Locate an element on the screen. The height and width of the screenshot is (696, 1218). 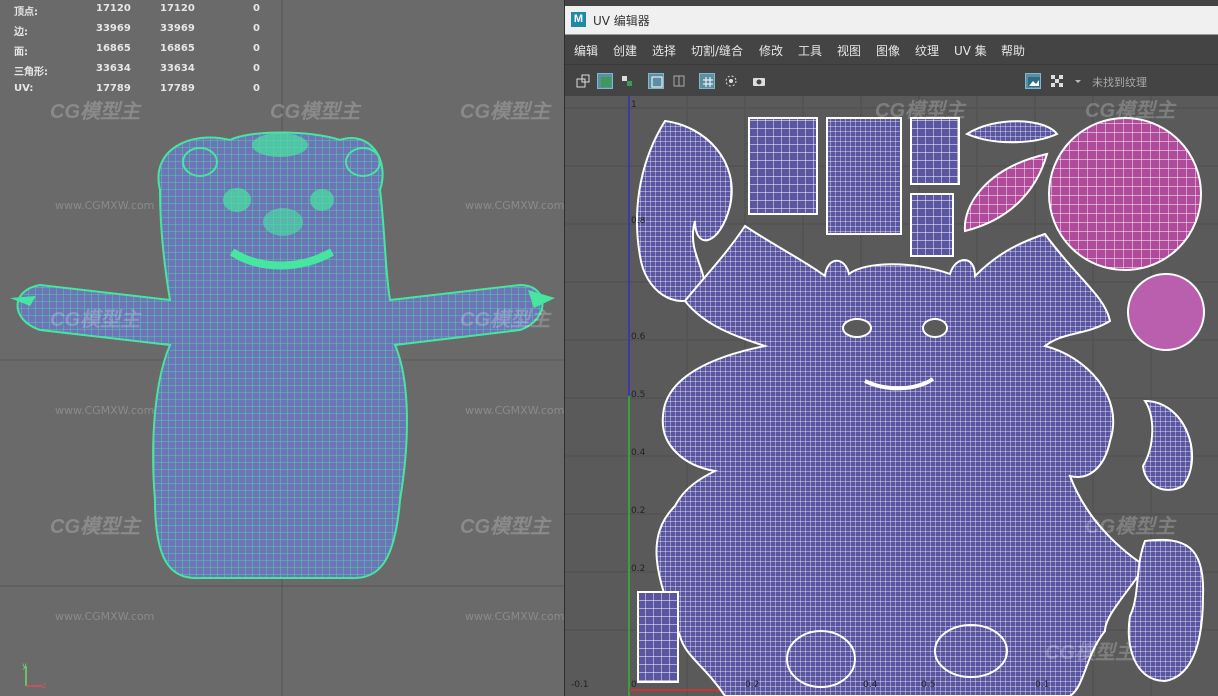
uv-shell-circle is located at coordinates (1125, 194).